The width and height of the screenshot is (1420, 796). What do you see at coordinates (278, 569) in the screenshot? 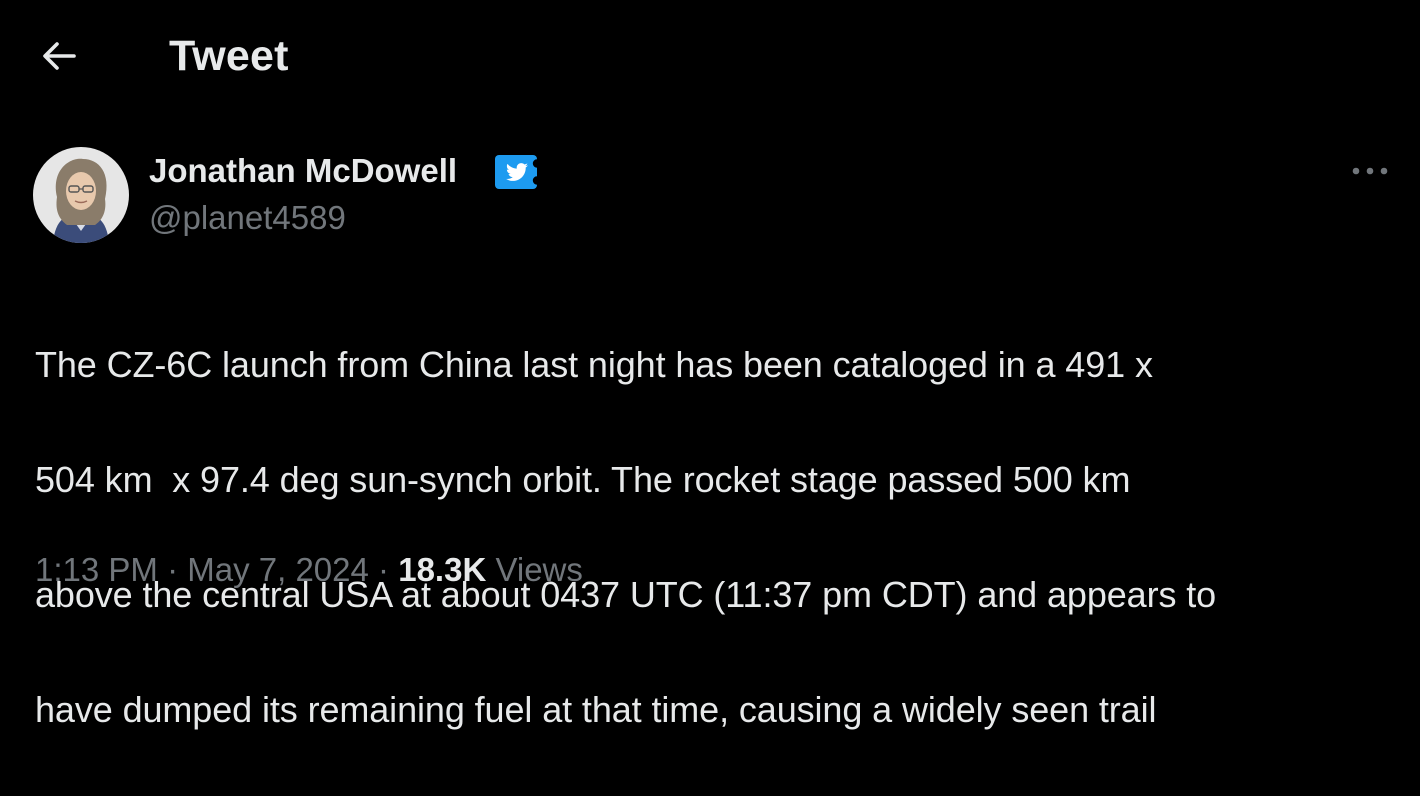
I see `tweet-date: May 7, 2024` at bounding box center [278, 569].